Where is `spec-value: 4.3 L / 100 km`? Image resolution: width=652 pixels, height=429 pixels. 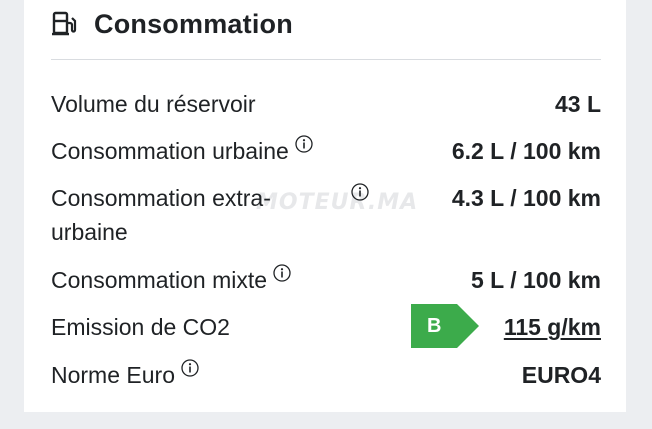 spec-value: 4.3 L / 100 km is located at coordinates (526, 198).